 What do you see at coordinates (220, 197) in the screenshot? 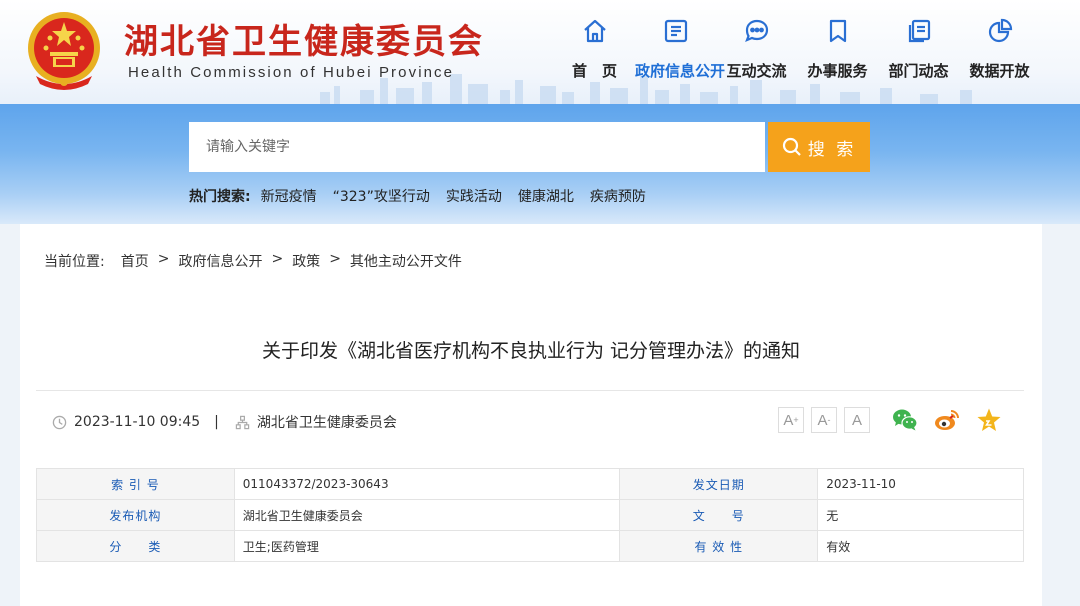
I see `hot-searches-title: 热门搜索:` at bounding box center [220, 197].